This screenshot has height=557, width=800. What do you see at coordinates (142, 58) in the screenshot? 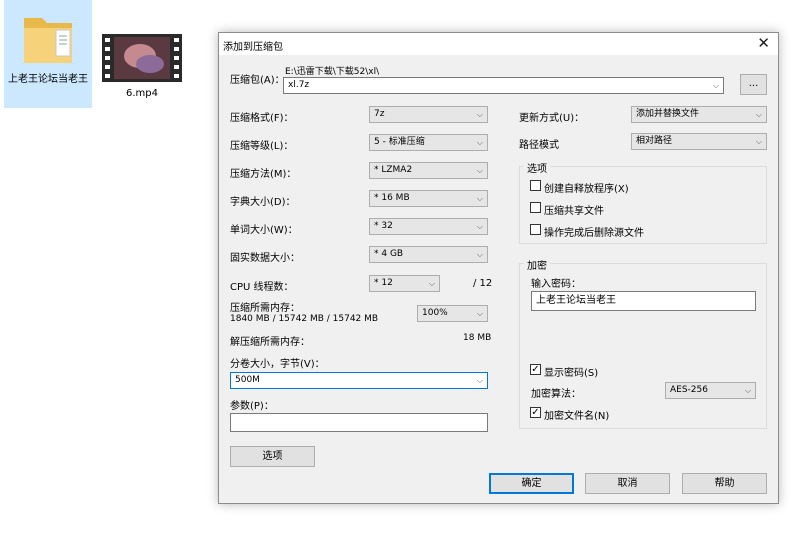
I see `video-thumbnail-icon` at bounding box center [142, 58].